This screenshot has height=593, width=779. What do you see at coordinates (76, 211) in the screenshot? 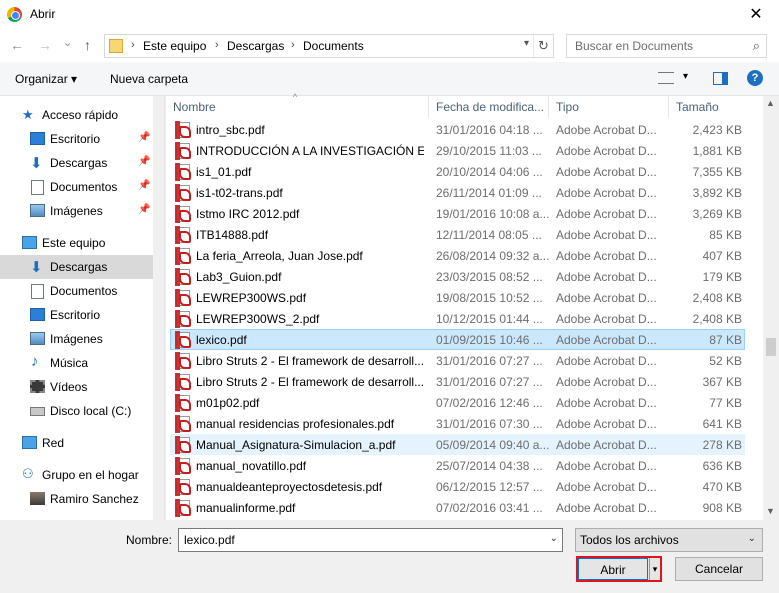
I see `sidebar-item-imagenes: Imágenes 📌` at bounding box center [76, 211].